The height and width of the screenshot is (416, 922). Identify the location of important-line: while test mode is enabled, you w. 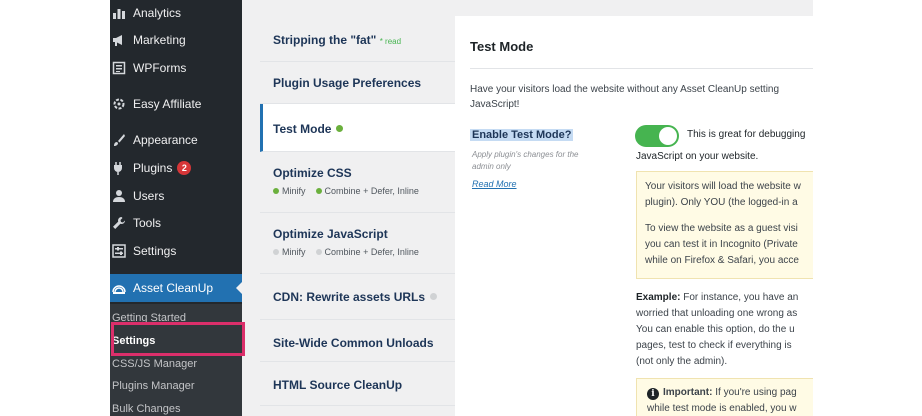
(722, 408).